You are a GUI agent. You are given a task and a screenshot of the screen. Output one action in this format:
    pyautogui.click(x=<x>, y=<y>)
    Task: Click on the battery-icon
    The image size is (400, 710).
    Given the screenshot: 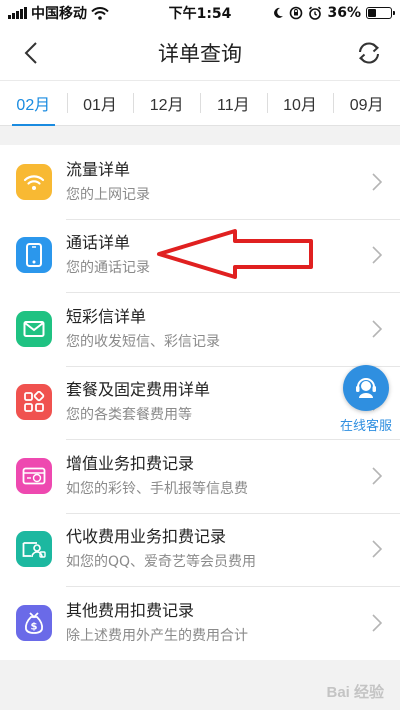 What is the action you would take?
    pyautogui.click(x=380, y=13)
    